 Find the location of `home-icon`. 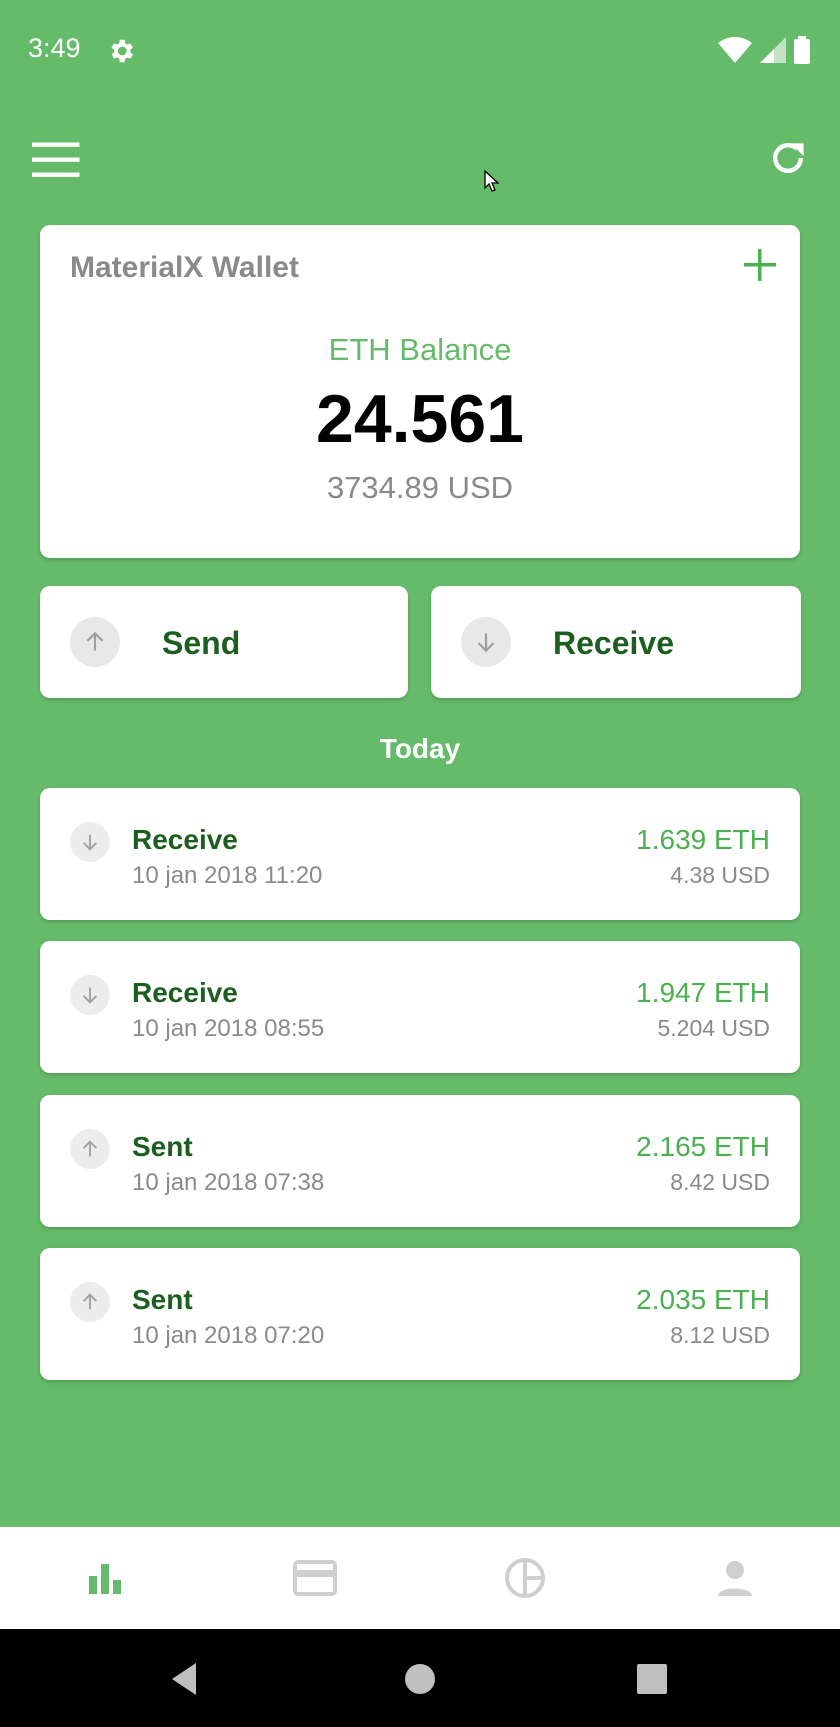

home-icon is located at coordinates (420, 1679).